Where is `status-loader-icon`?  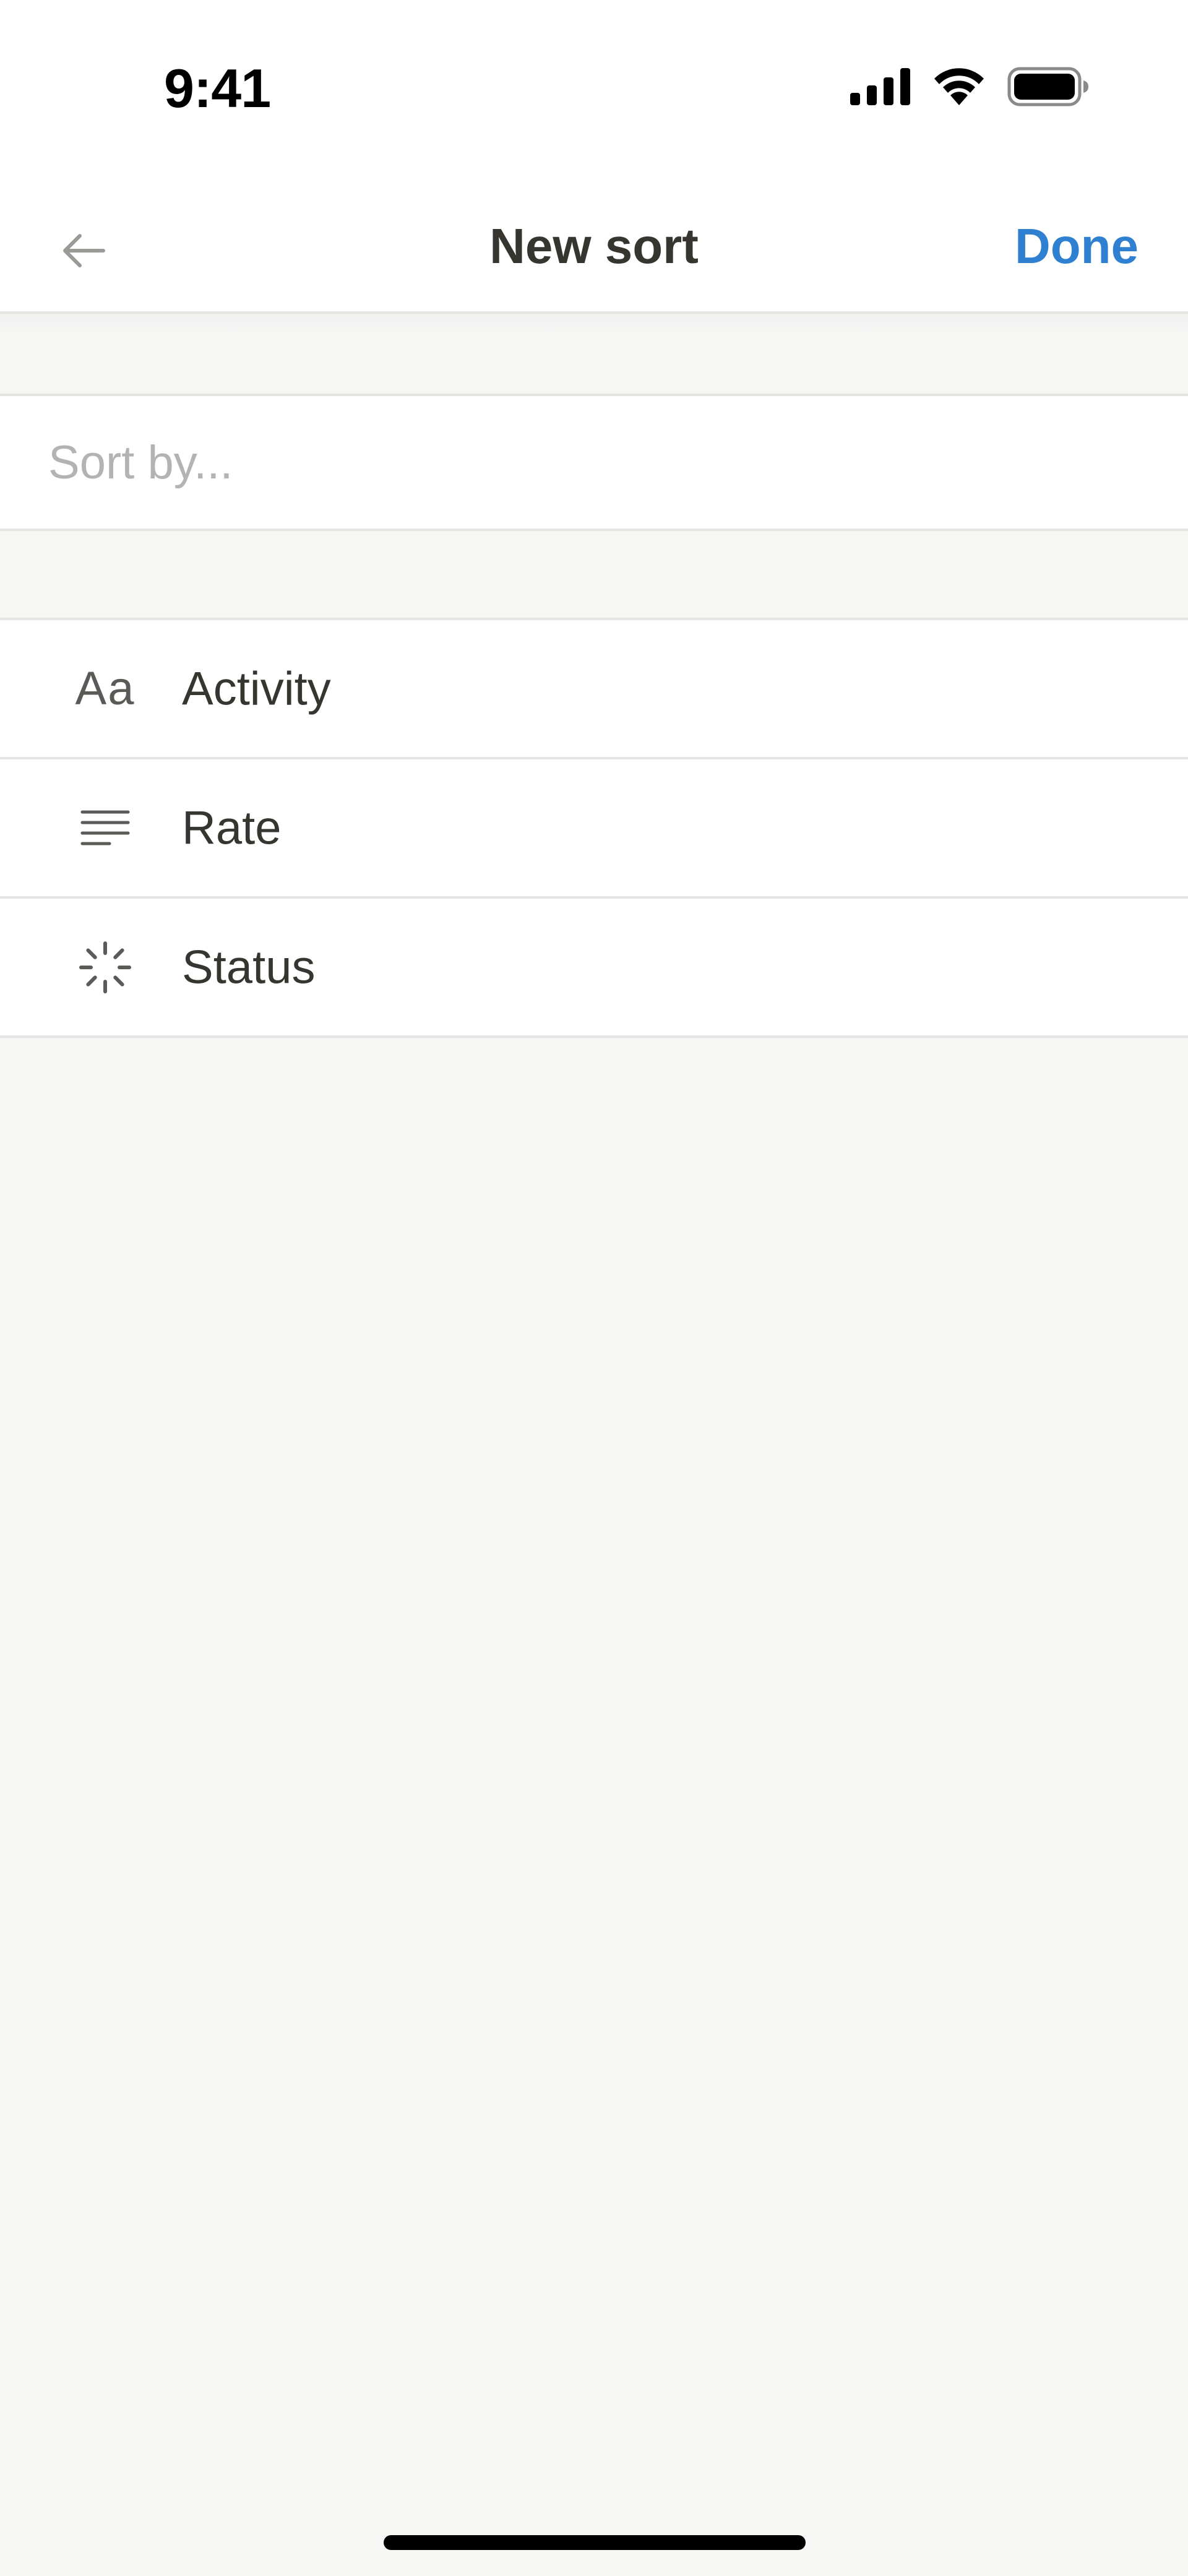 status-loader-icon is located at coordinates (105, 967).